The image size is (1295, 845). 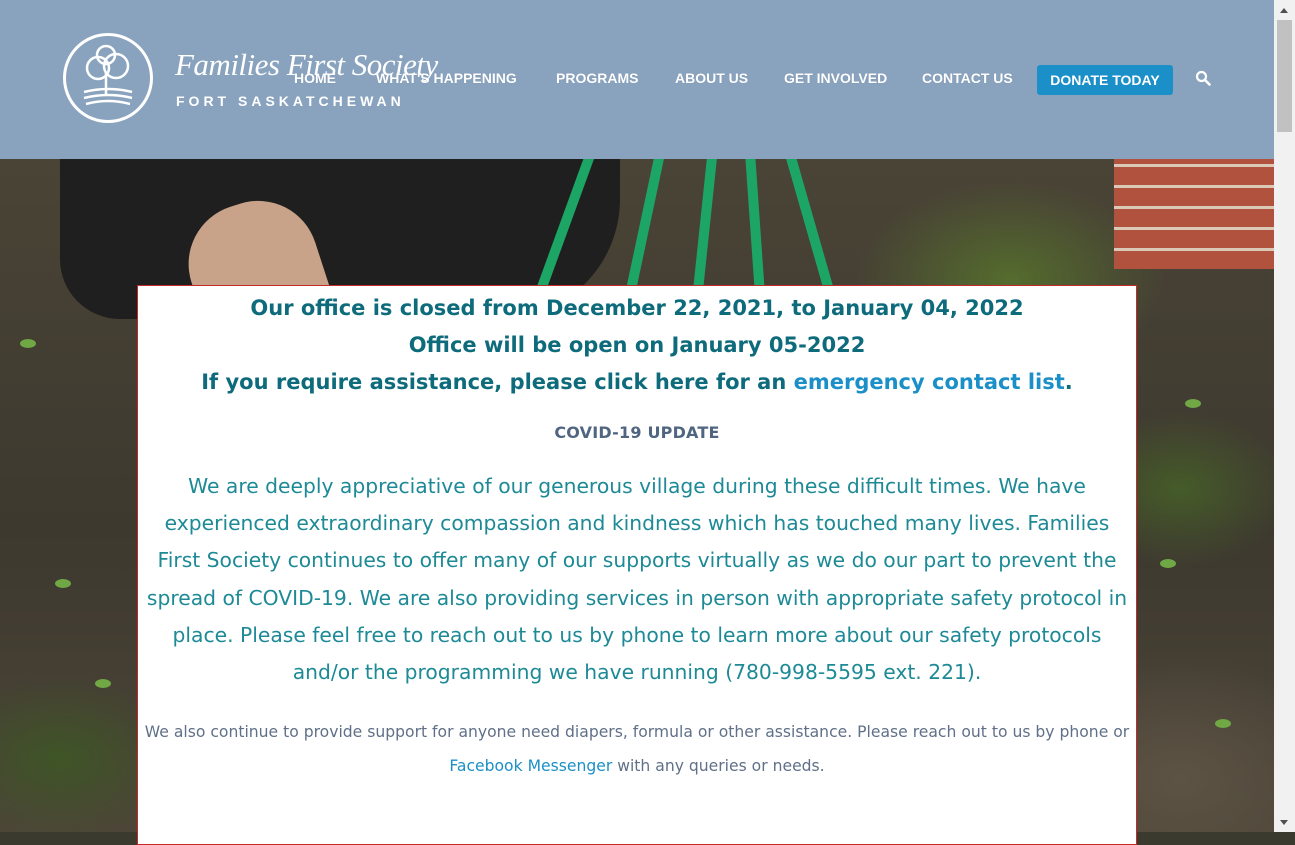 What do you see at coordinates (637, 432) in the screenshot?
I see `covid-update-heading: COVID-19 UPDATE` at bounding box center [637, 432].